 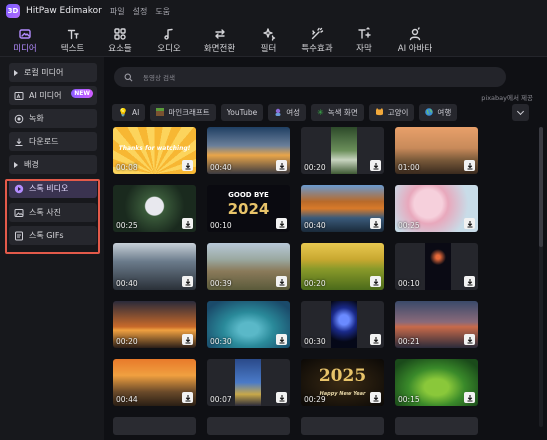 I want to click on source-note: pixabay에서 제공, so click(x=507, y=98).